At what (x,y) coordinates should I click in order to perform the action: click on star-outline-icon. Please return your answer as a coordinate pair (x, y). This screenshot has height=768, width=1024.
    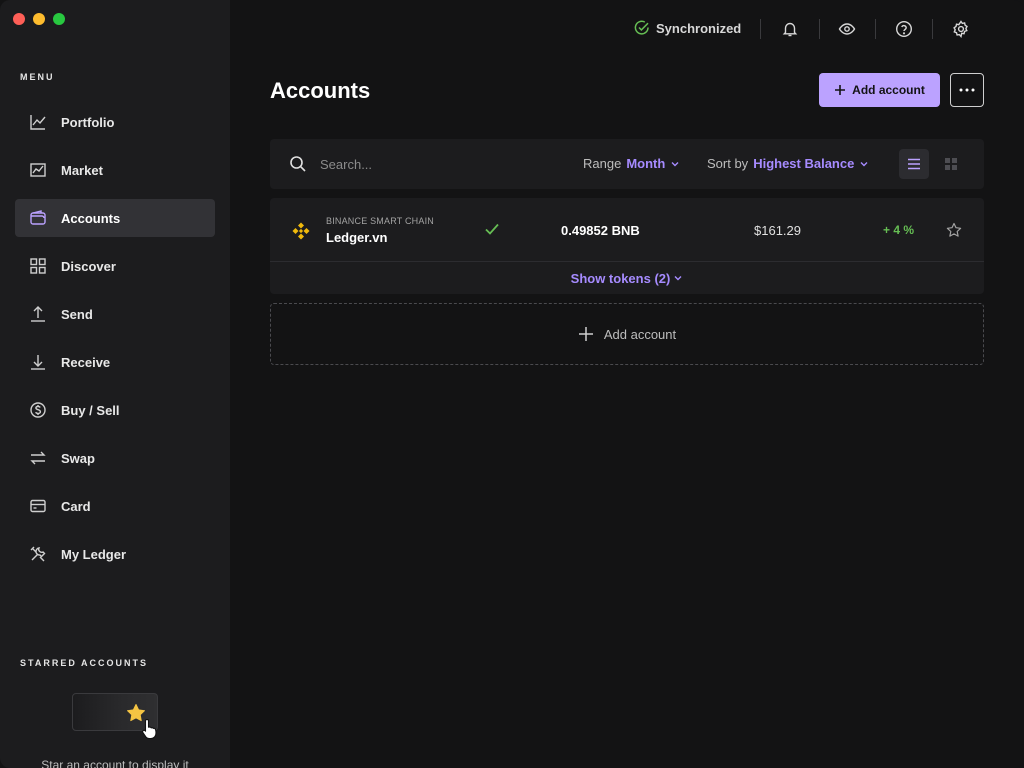
    Looking at the image, I should click on (954, 230).